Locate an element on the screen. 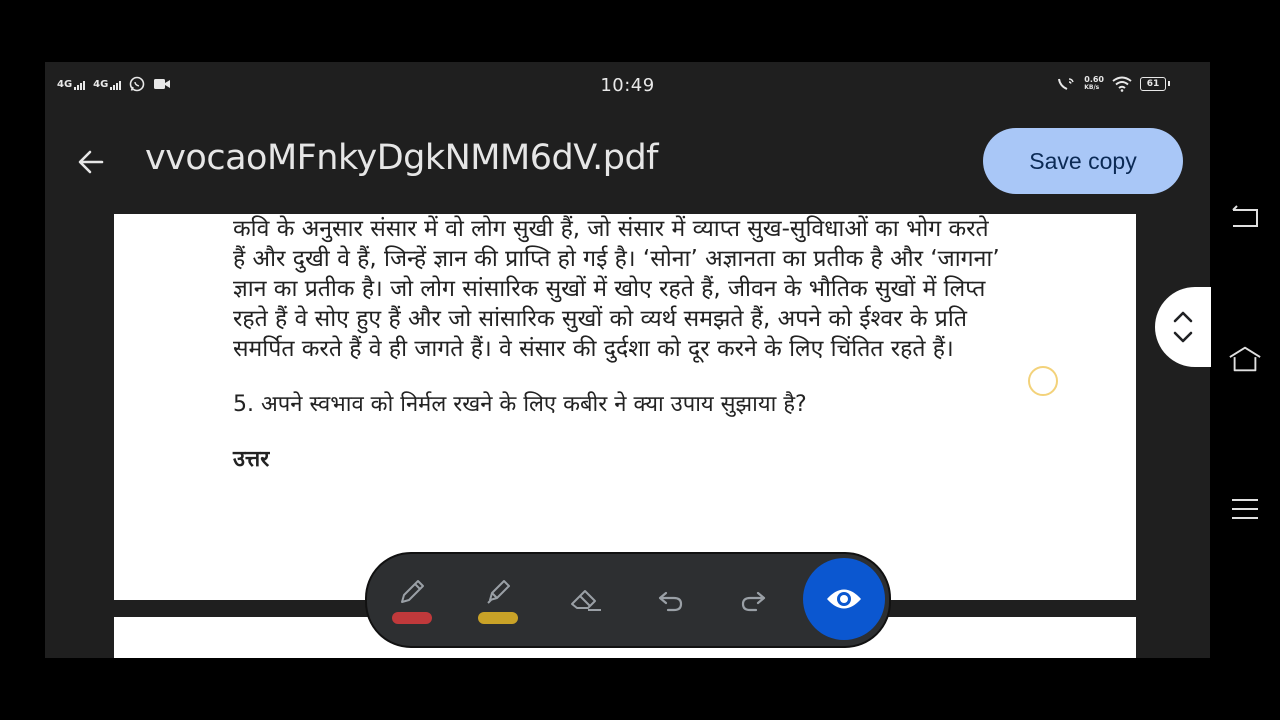 The height and width of the screenshot is (720, 1280). pen-color-swatch is located at coordinates (412, 618).